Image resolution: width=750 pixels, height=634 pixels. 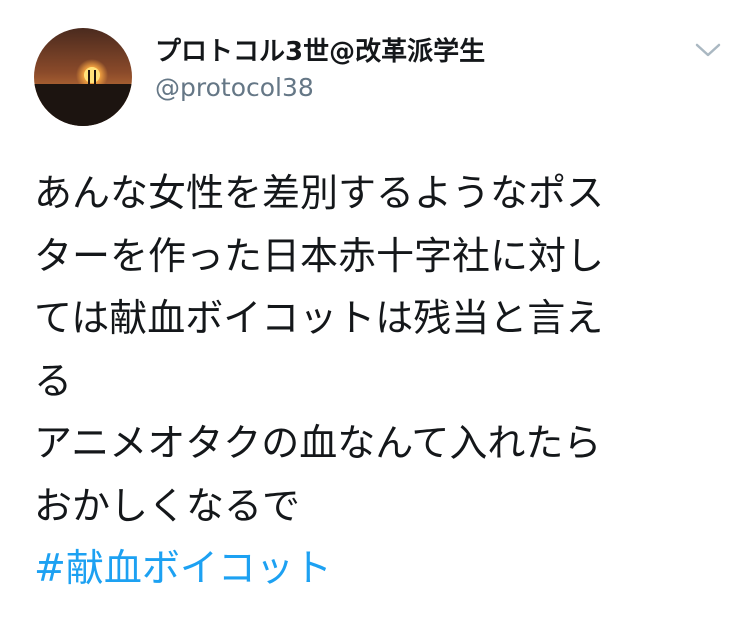 I want to click on tweet-text-line: ターを作った日本赤十字社に対し, so click(x=319, y=255).